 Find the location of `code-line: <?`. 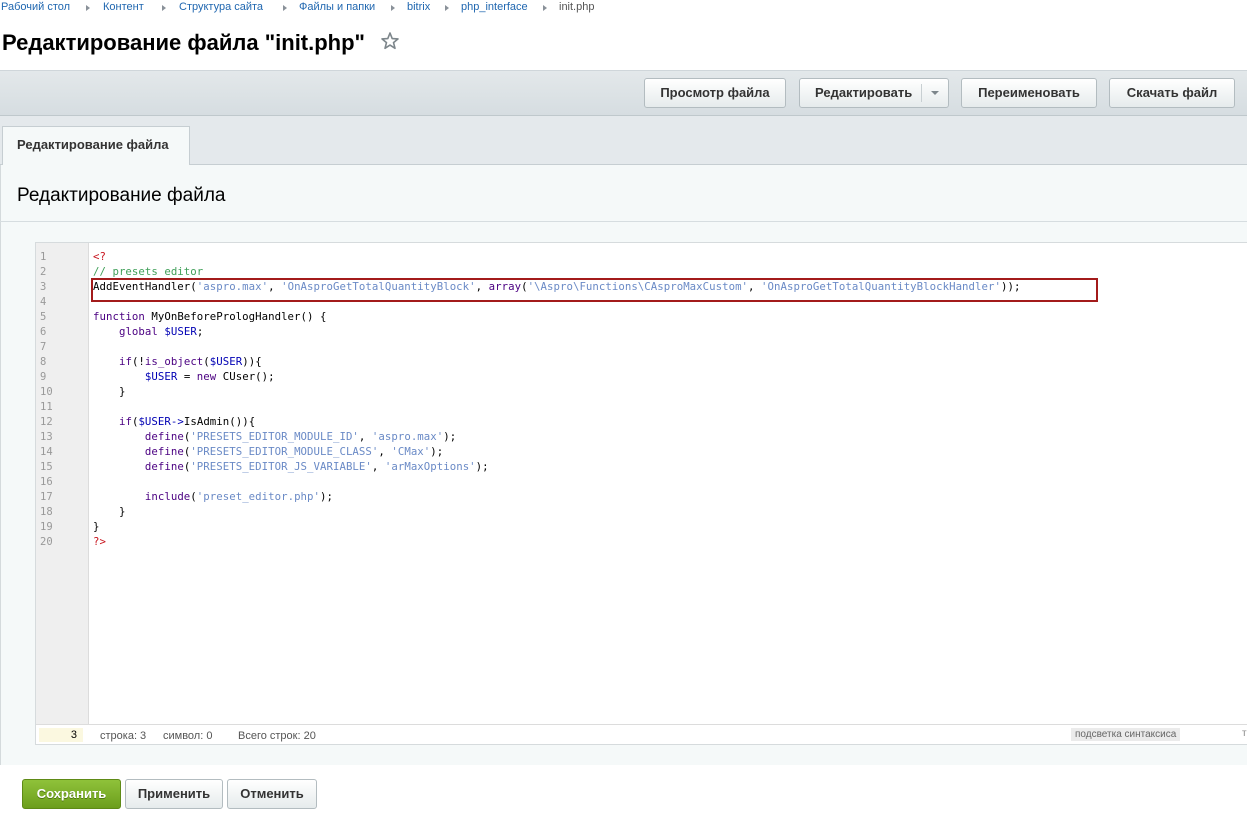

code-line: <? is located at coordinates (99, 256).